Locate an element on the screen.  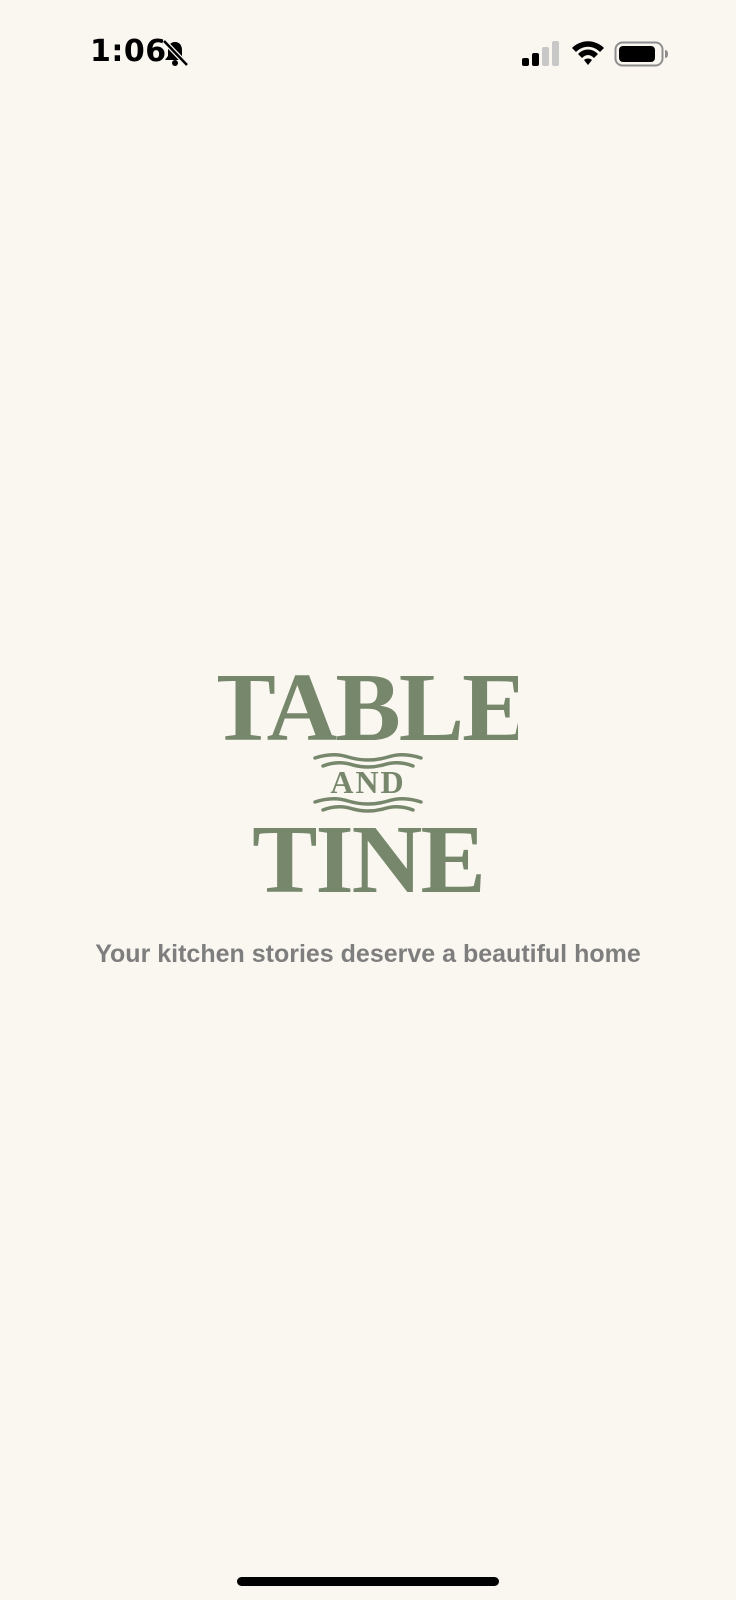
cellular-signal-icon is located at coordinates (540, 53).